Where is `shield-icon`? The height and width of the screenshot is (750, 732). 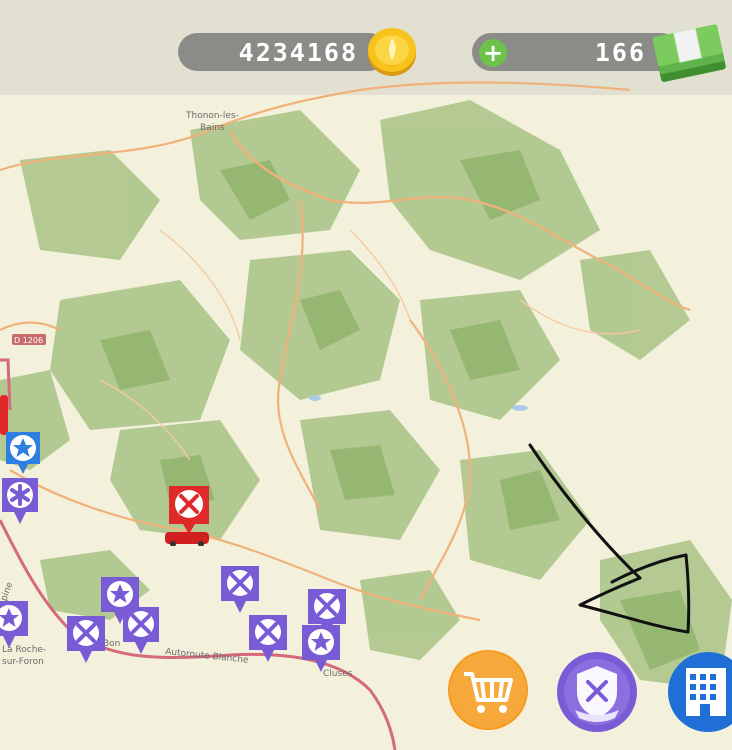
shield-icon is located at coordinates (597, 692).